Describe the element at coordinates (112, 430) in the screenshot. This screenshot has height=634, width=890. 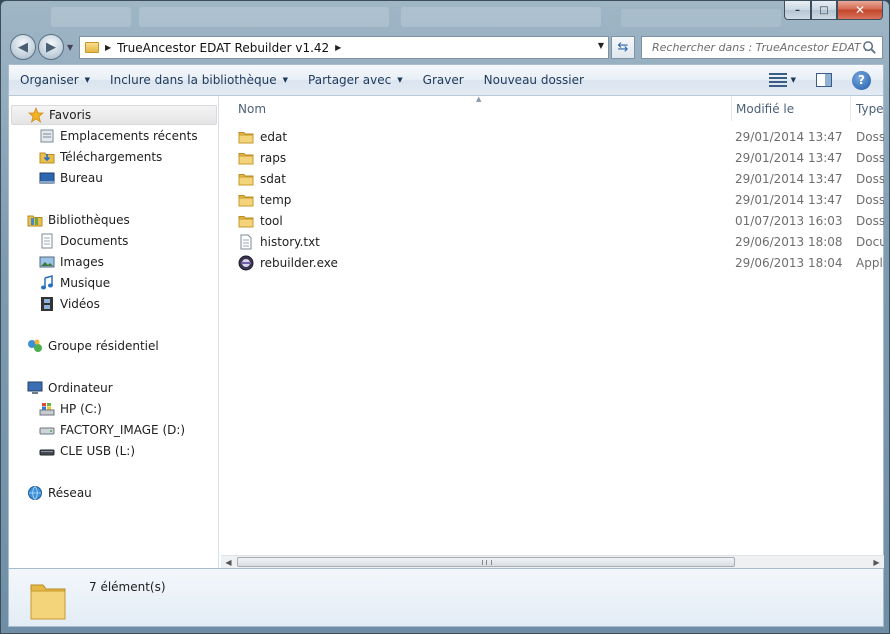
I see `sidebar-item-drive-d: FACTORY_IMAGE (D:)` at that location.